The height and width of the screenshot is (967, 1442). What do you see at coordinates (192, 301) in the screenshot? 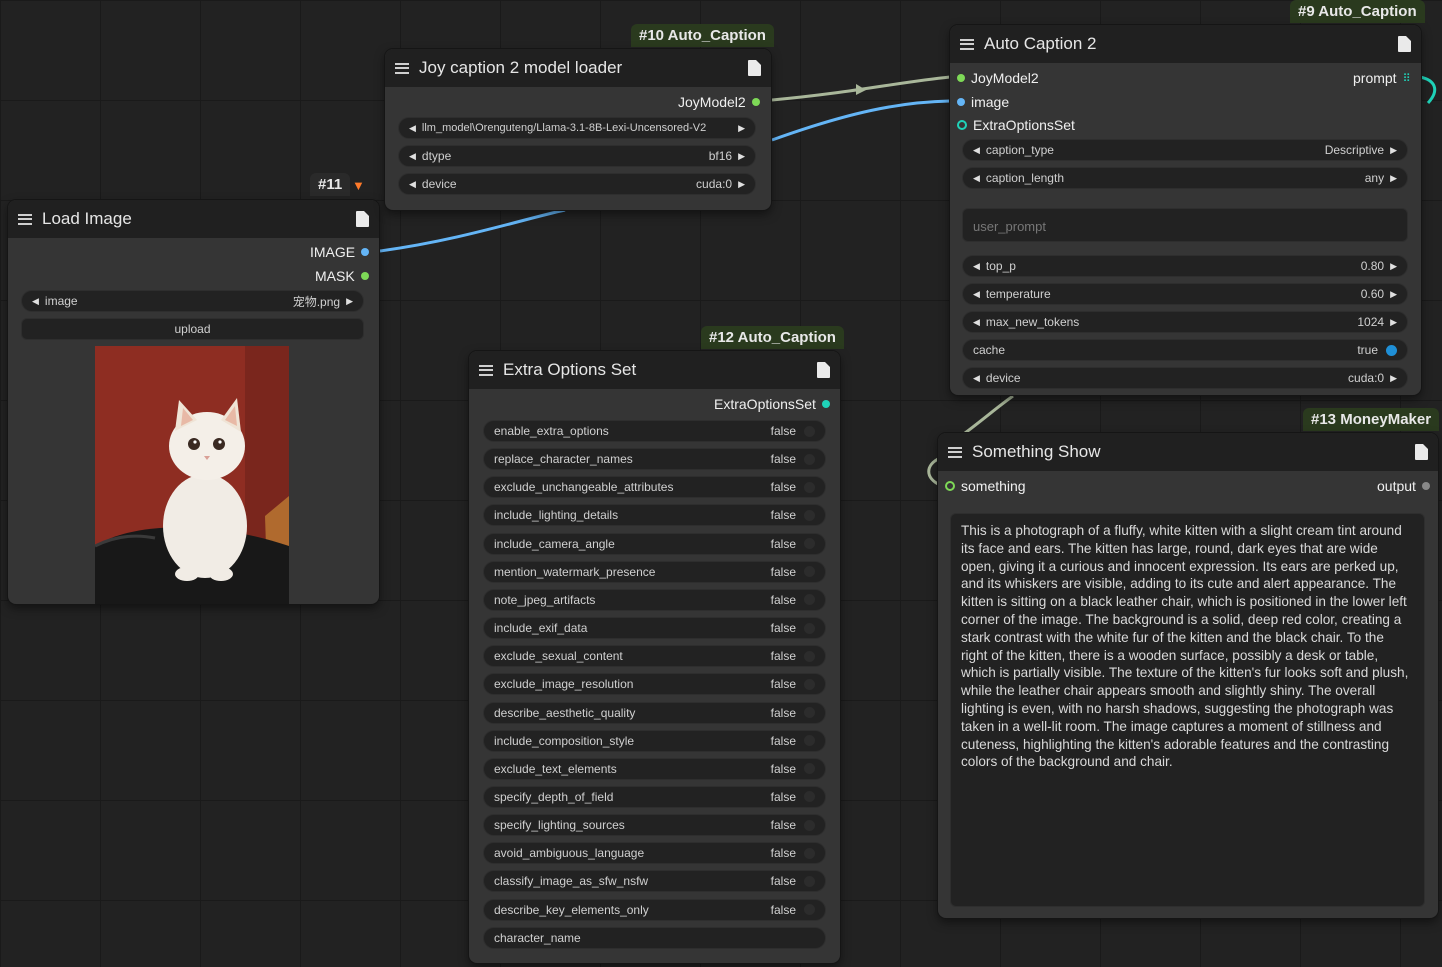
I see `image-select: ◀ image 宠物.png ▶` at bounding box center [192, 301].